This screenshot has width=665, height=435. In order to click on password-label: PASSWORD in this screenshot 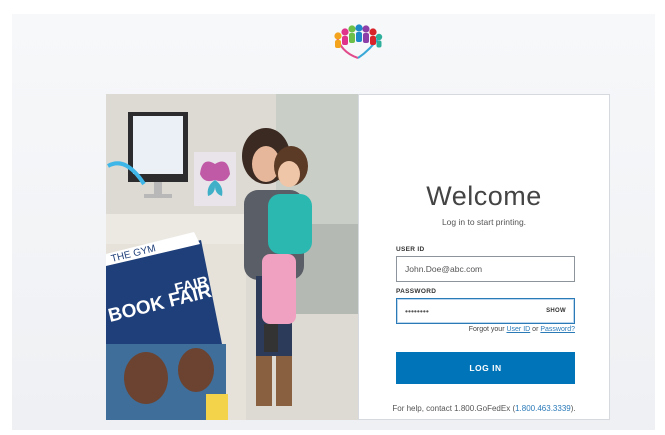, I will do `click(416, 291)`.